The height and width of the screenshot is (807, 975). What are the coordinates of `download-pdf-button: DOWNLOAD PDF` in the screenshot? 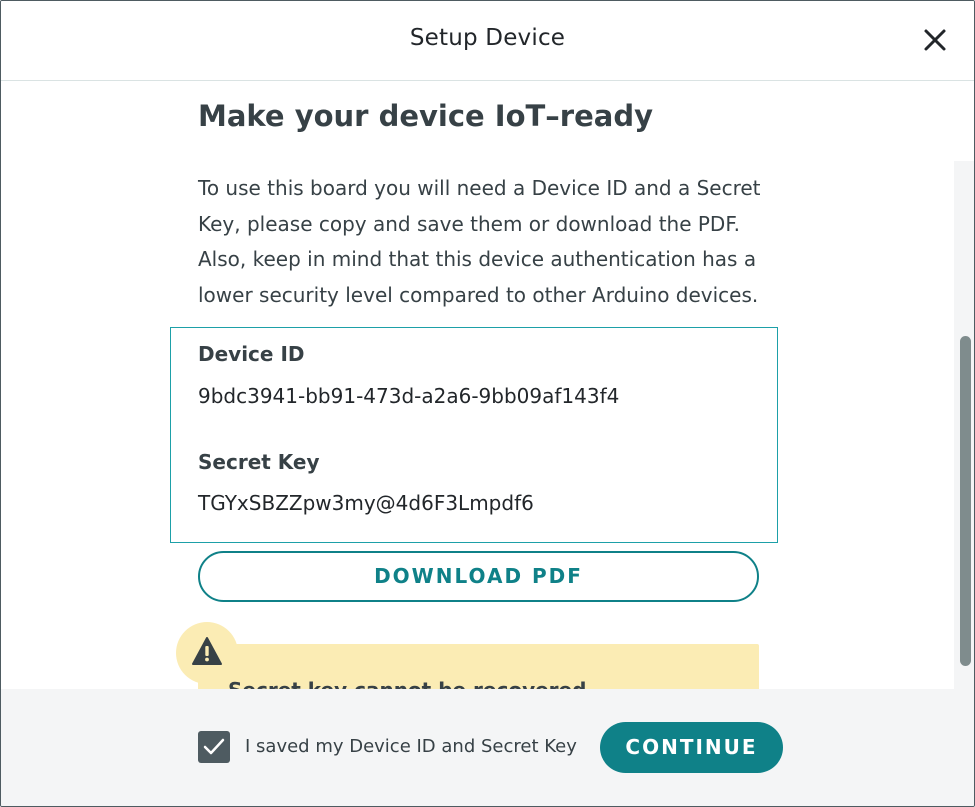 It's located at (478, 576).